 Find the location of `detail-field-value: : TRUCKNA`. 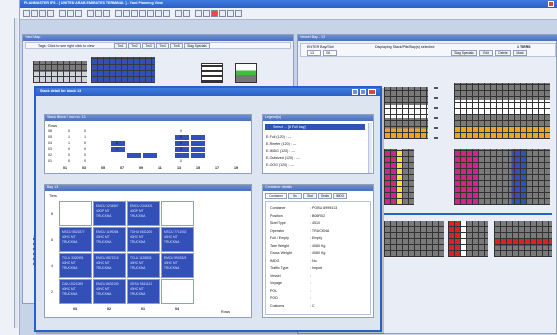

detail-field-value: : TRUCKNA is located at coordinates (320, 230).